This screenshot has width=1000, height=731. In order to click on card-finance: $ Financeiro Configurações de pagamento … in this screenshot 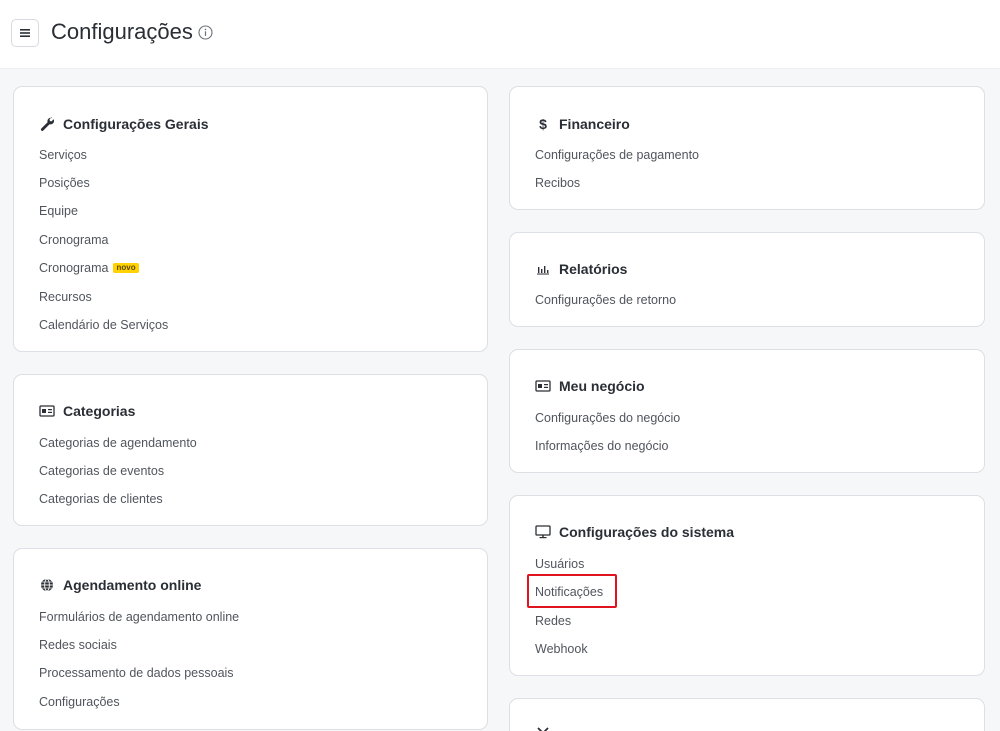, I will do `click(747, 148)`.